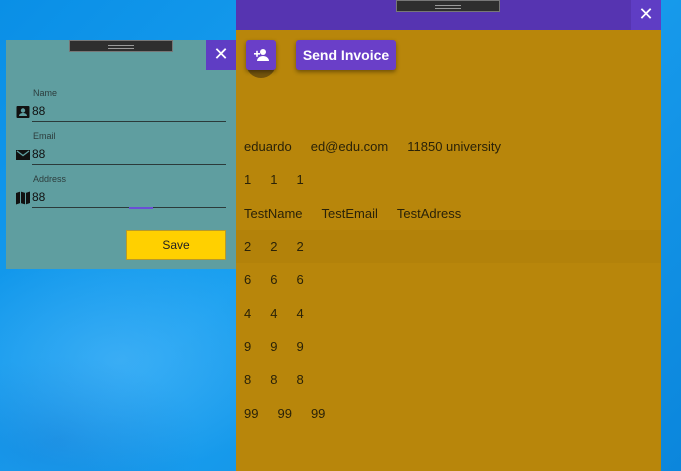  Describe the element at coordinates (448, 379) in the screenshot. I see `list-item: 8 8 8` at that location.